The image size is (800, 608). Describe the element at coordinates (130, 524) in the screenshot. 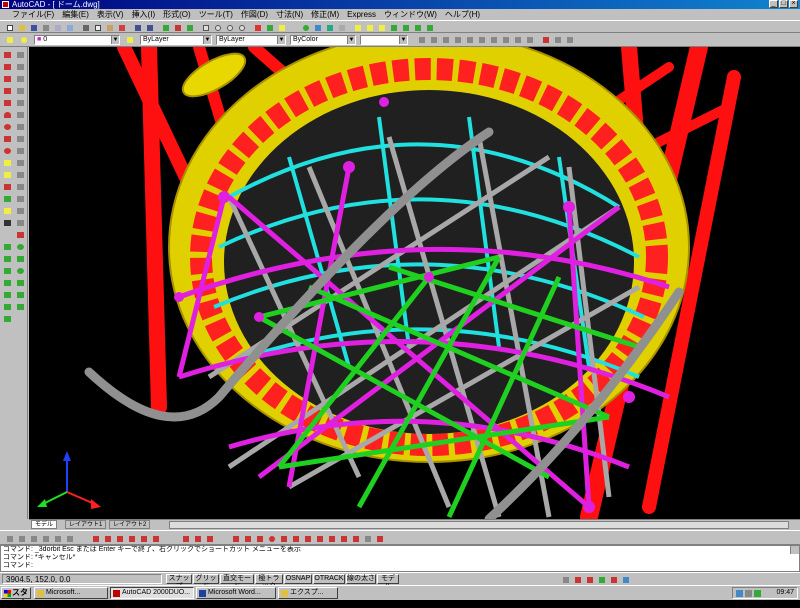

I see `tab-layout2: レイアウト2` at that location.